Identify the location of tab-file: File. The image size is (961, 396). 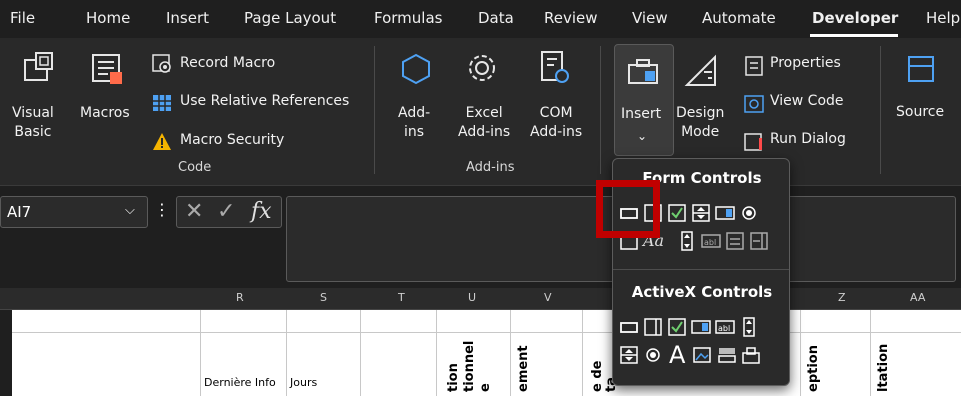
(22, 18).